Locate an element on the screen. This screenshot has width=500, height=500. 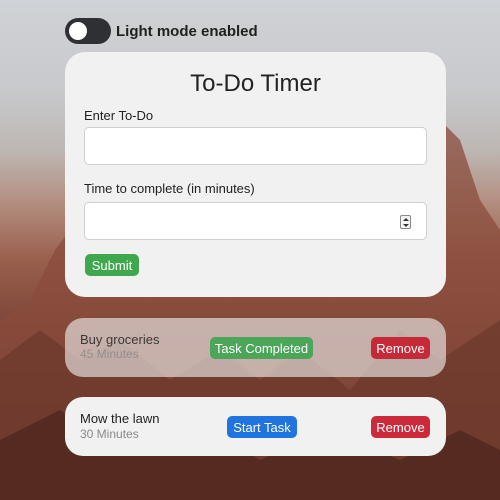
task-name: Mow the lawn is located at coordinates (120, 418).